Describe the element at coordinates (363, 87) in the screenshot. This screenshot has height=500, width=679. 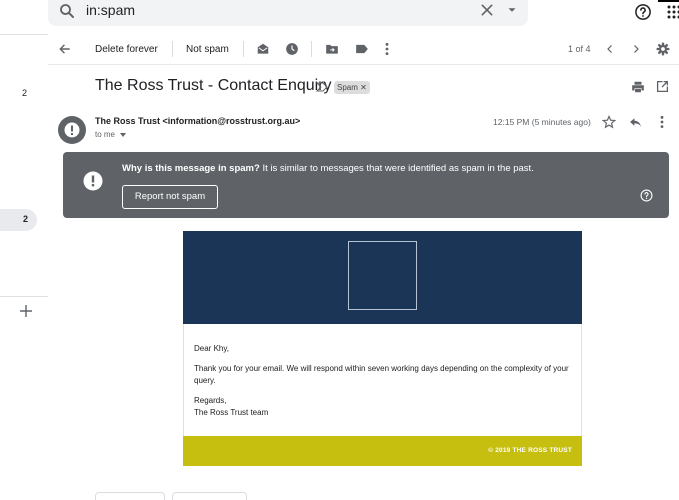
I see `remove-label-icon: ✕` at that location.